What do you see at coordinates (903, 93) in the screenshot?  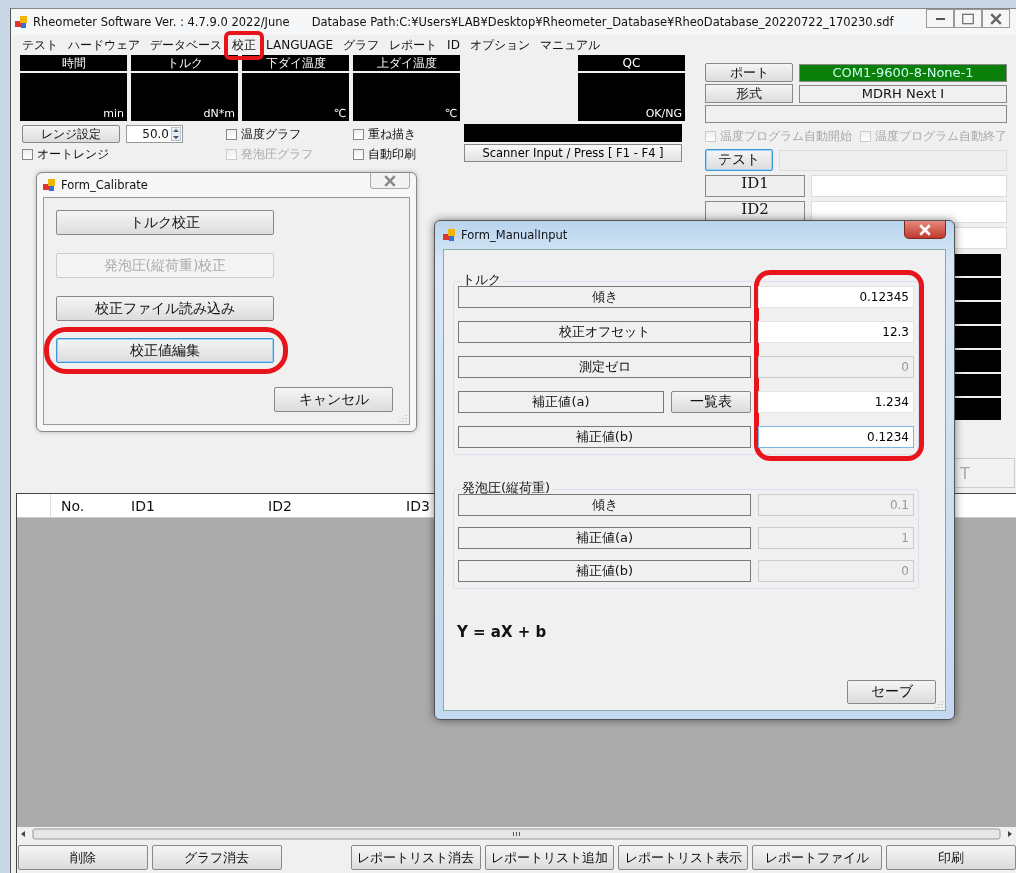 I see `type-value: MDRH Next I` at bounding box center [903, 93].